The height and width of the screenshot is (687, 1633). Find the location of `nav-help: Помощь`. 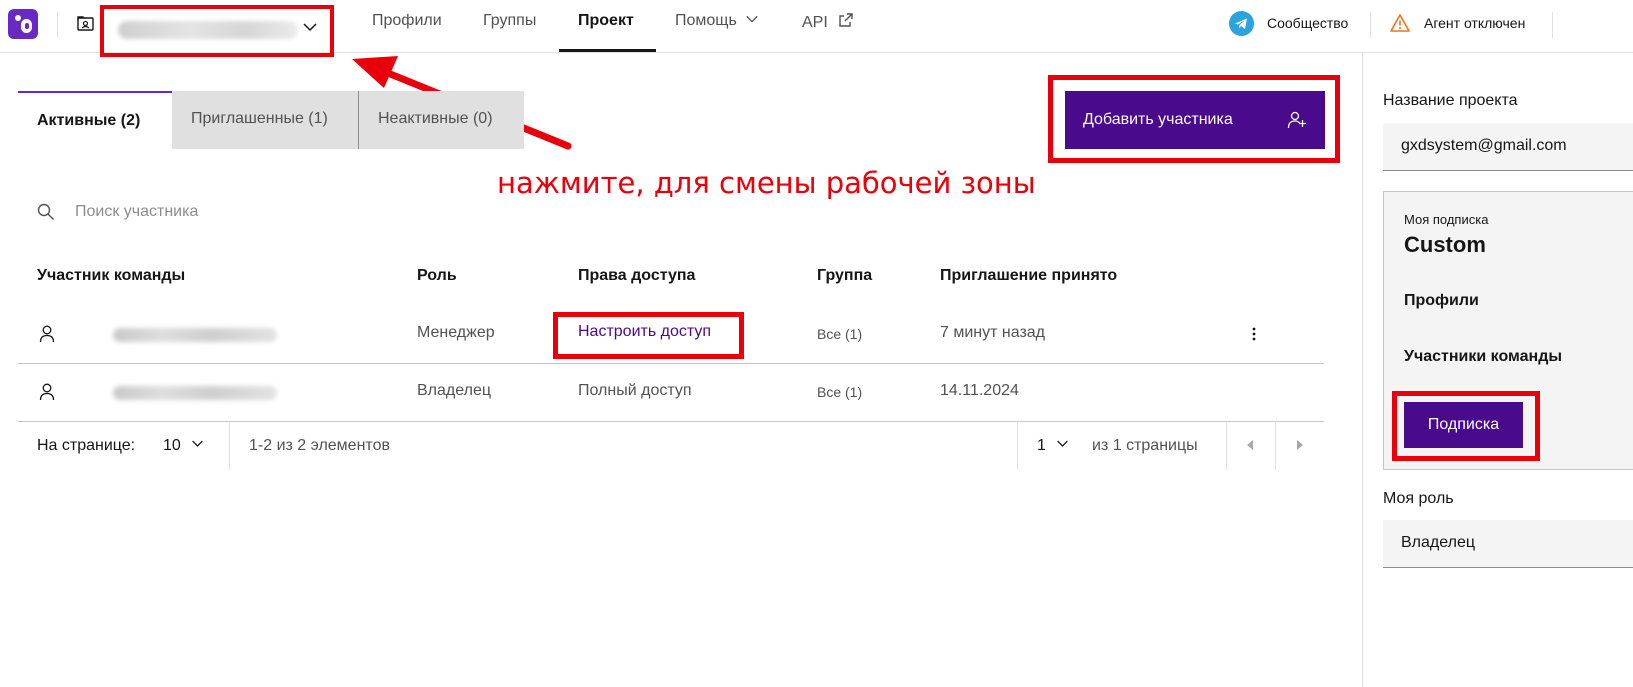

nav-help: Помощь is located at coordinates (717, 21).